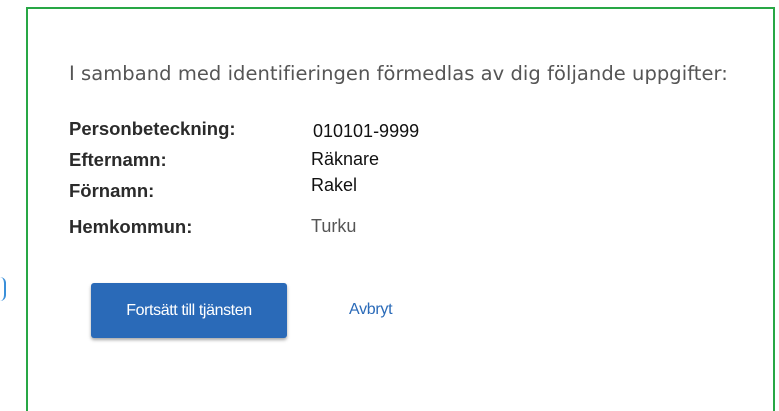 This screenshot has height=411, width=779. What do you see at coordinates (3, 289) in the screenshot?
I see `page-edge-indicator` at bounding box center [3, 289].